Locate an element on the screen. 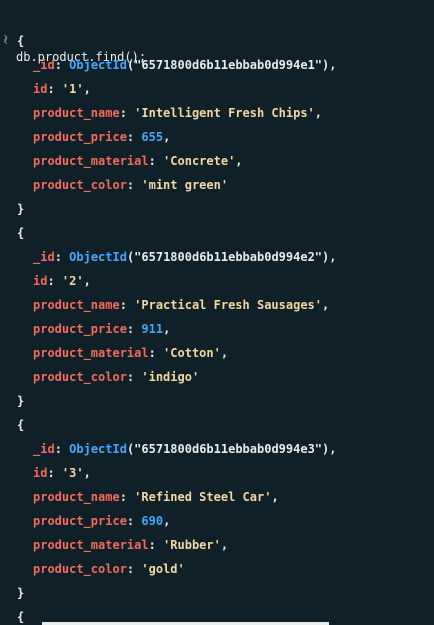 This screenshot has width=434, height=625. field-string-value: 'Concrete' is located at coordinates (199, 161).